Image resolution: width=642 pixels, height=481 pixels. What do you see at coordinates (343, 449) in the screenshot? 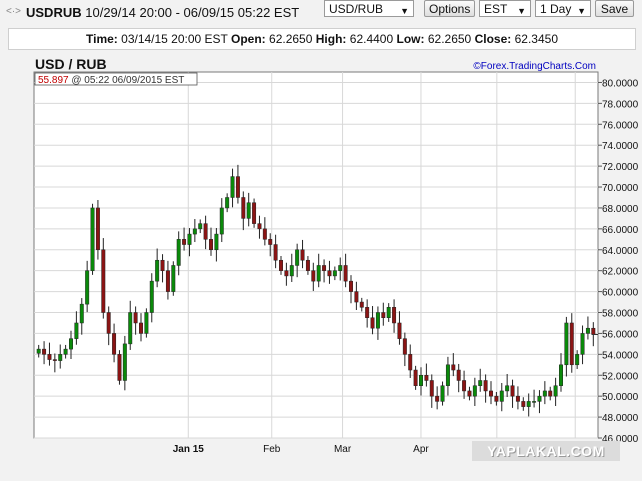
I see `x-tick-label: Mar` at bounding box center [343, 449].